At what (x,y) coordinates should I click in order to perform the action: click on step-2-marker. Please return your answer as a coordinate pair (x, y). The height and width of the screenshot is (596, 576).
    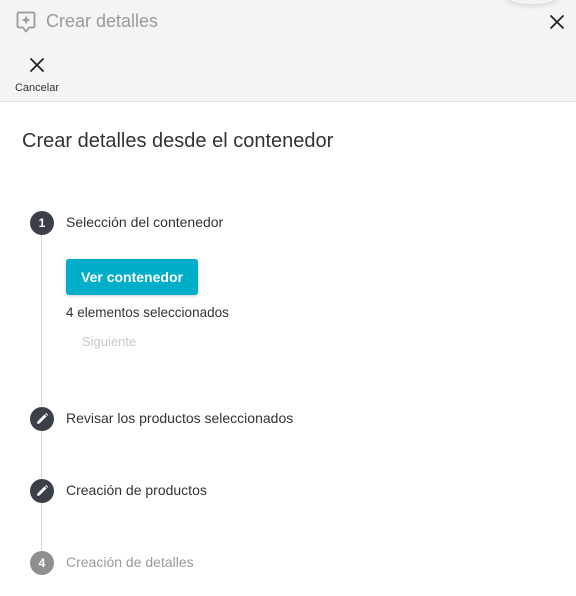
    Looking at the image, I should click on (42, 419).